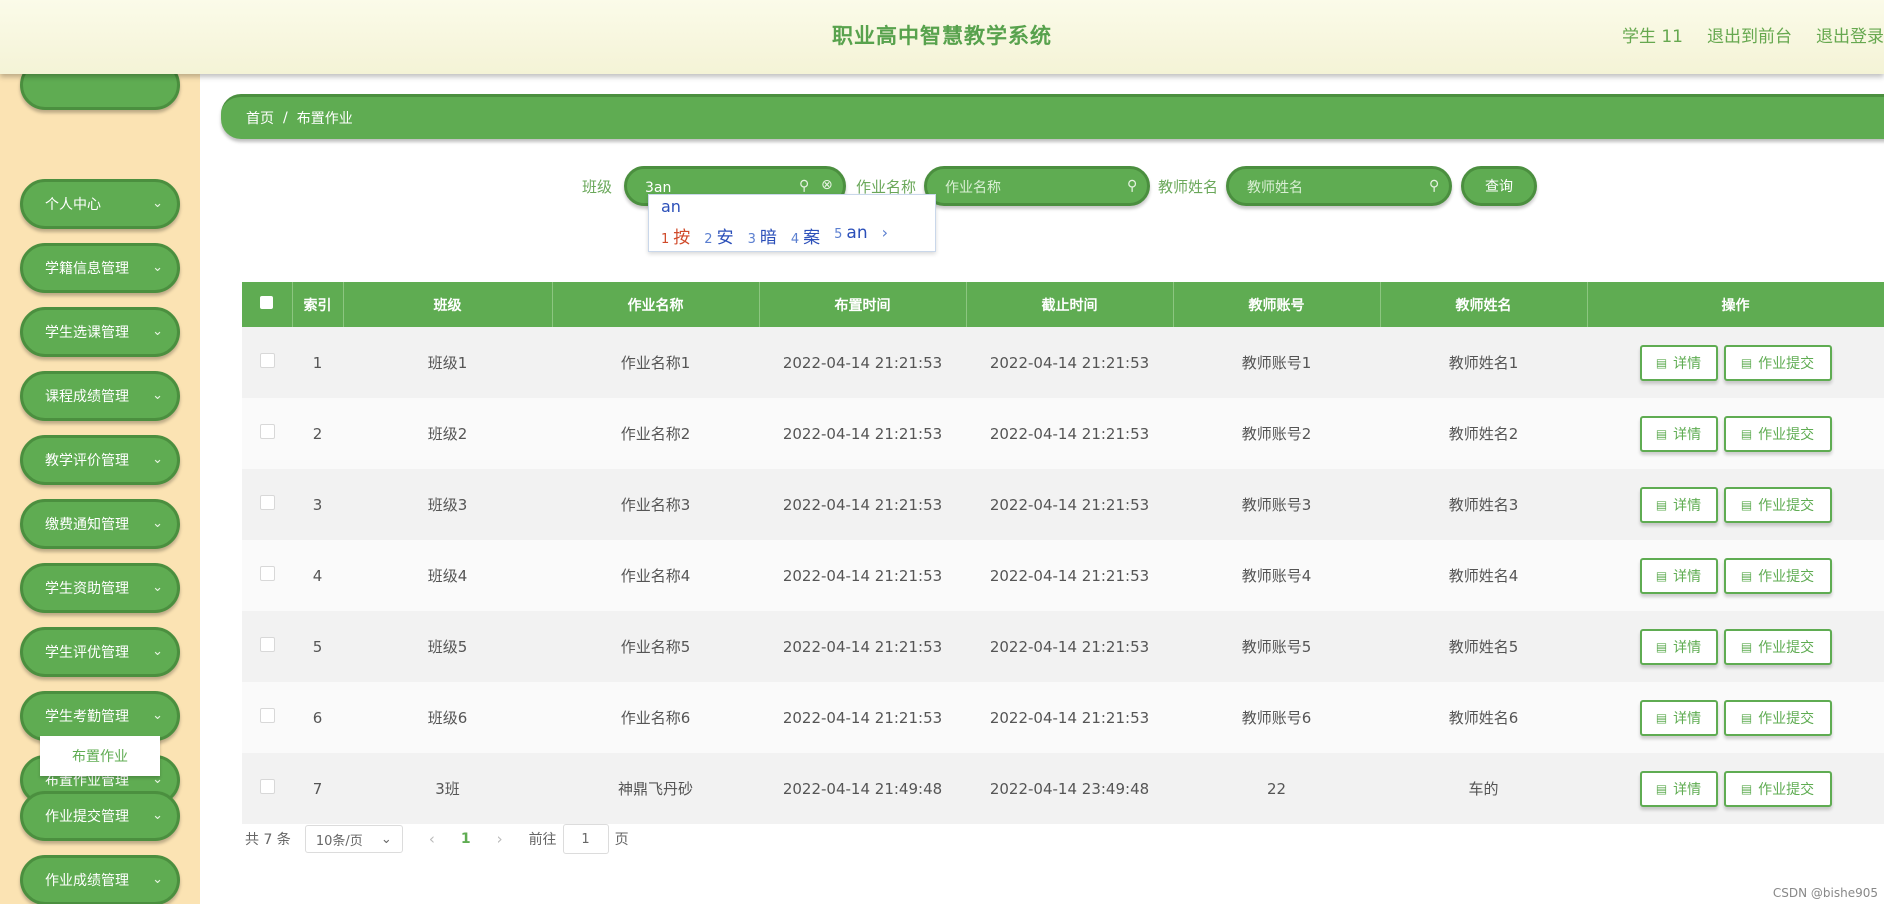  What do you see at coordinates (1276, 362) in the screenshot?
I see `cell-teacher-account: 教师账号1` at bounding box center [1276, 362].